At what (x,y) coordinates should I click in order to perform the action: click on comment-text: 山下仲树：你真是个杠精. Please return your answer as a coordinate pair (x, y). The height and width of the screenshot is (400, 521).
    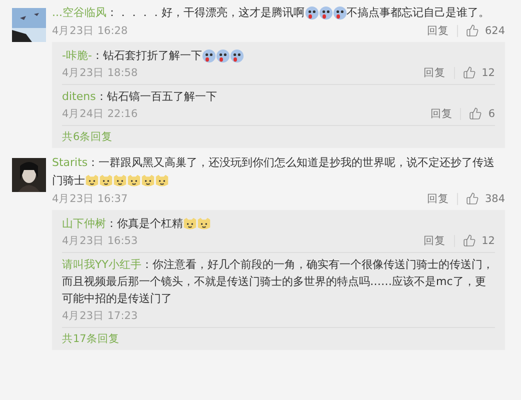
    Looking at the image, I should click on (278, 223).